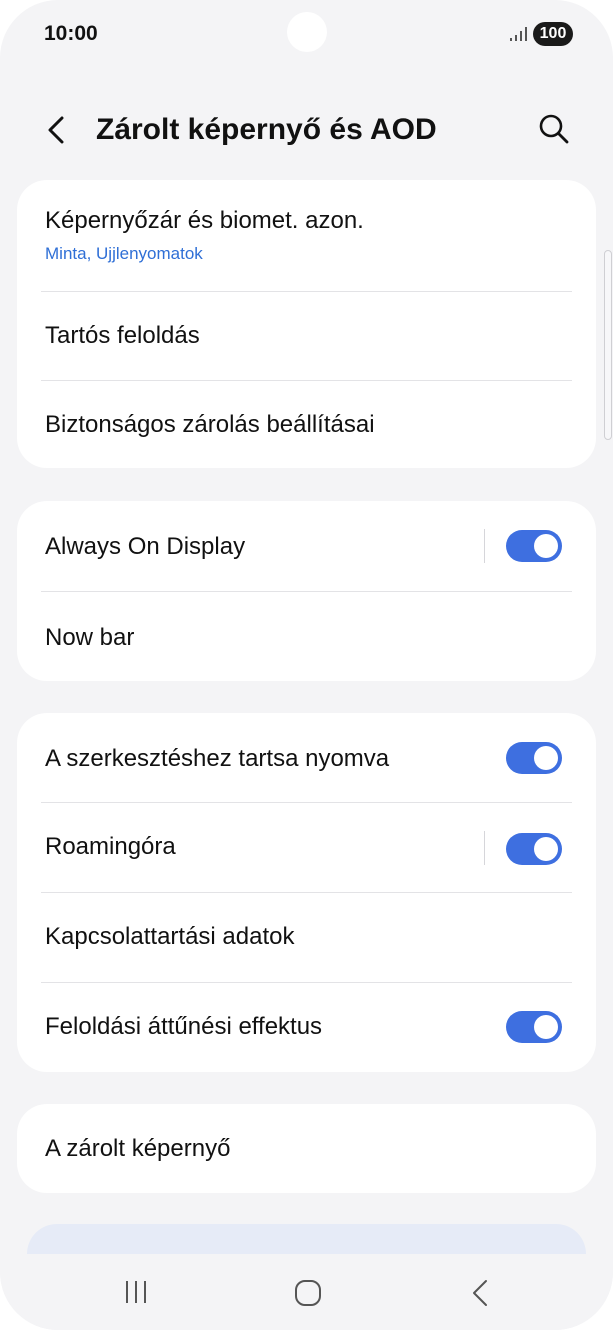  What do you see at coordinates (138, 1148) in the screenshot?
I see `list-item-label: A zárolt képernyő` at bounding box center [138, 1148].